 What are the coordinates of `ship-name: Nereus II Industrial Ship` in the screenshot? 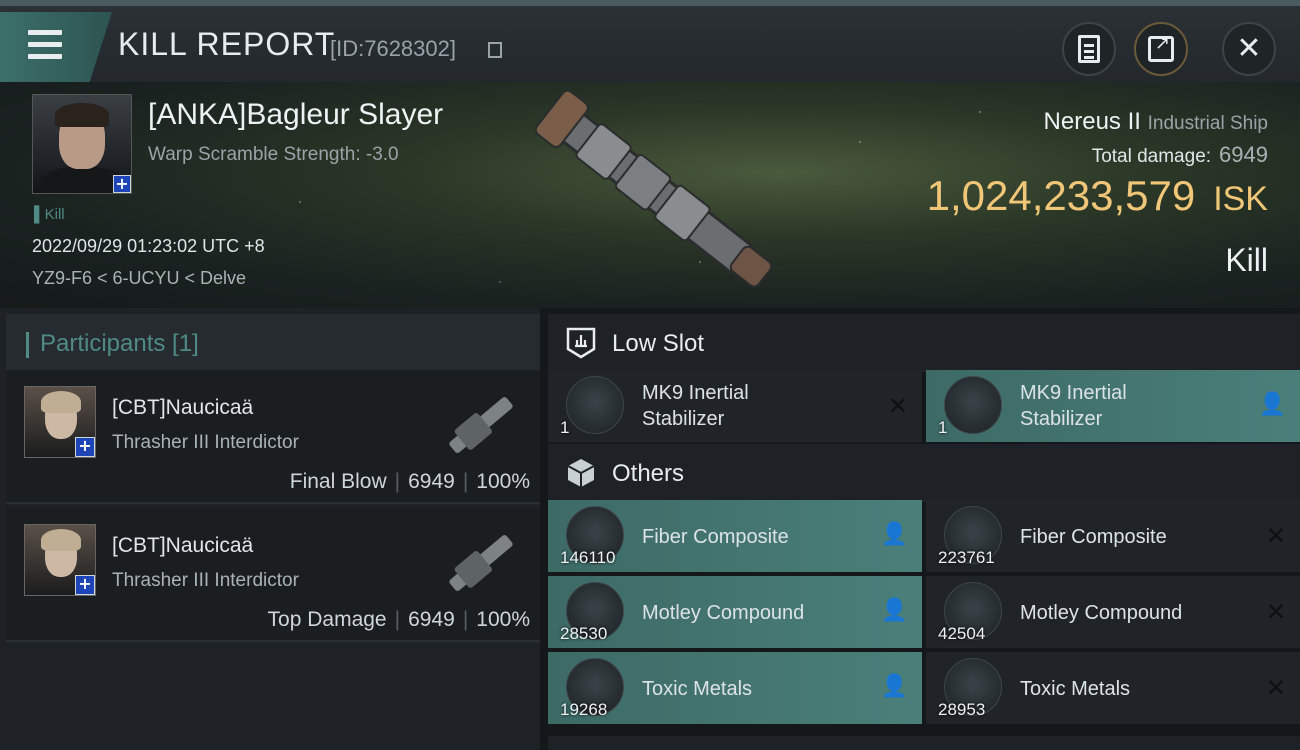 It's located at (1156, 122).